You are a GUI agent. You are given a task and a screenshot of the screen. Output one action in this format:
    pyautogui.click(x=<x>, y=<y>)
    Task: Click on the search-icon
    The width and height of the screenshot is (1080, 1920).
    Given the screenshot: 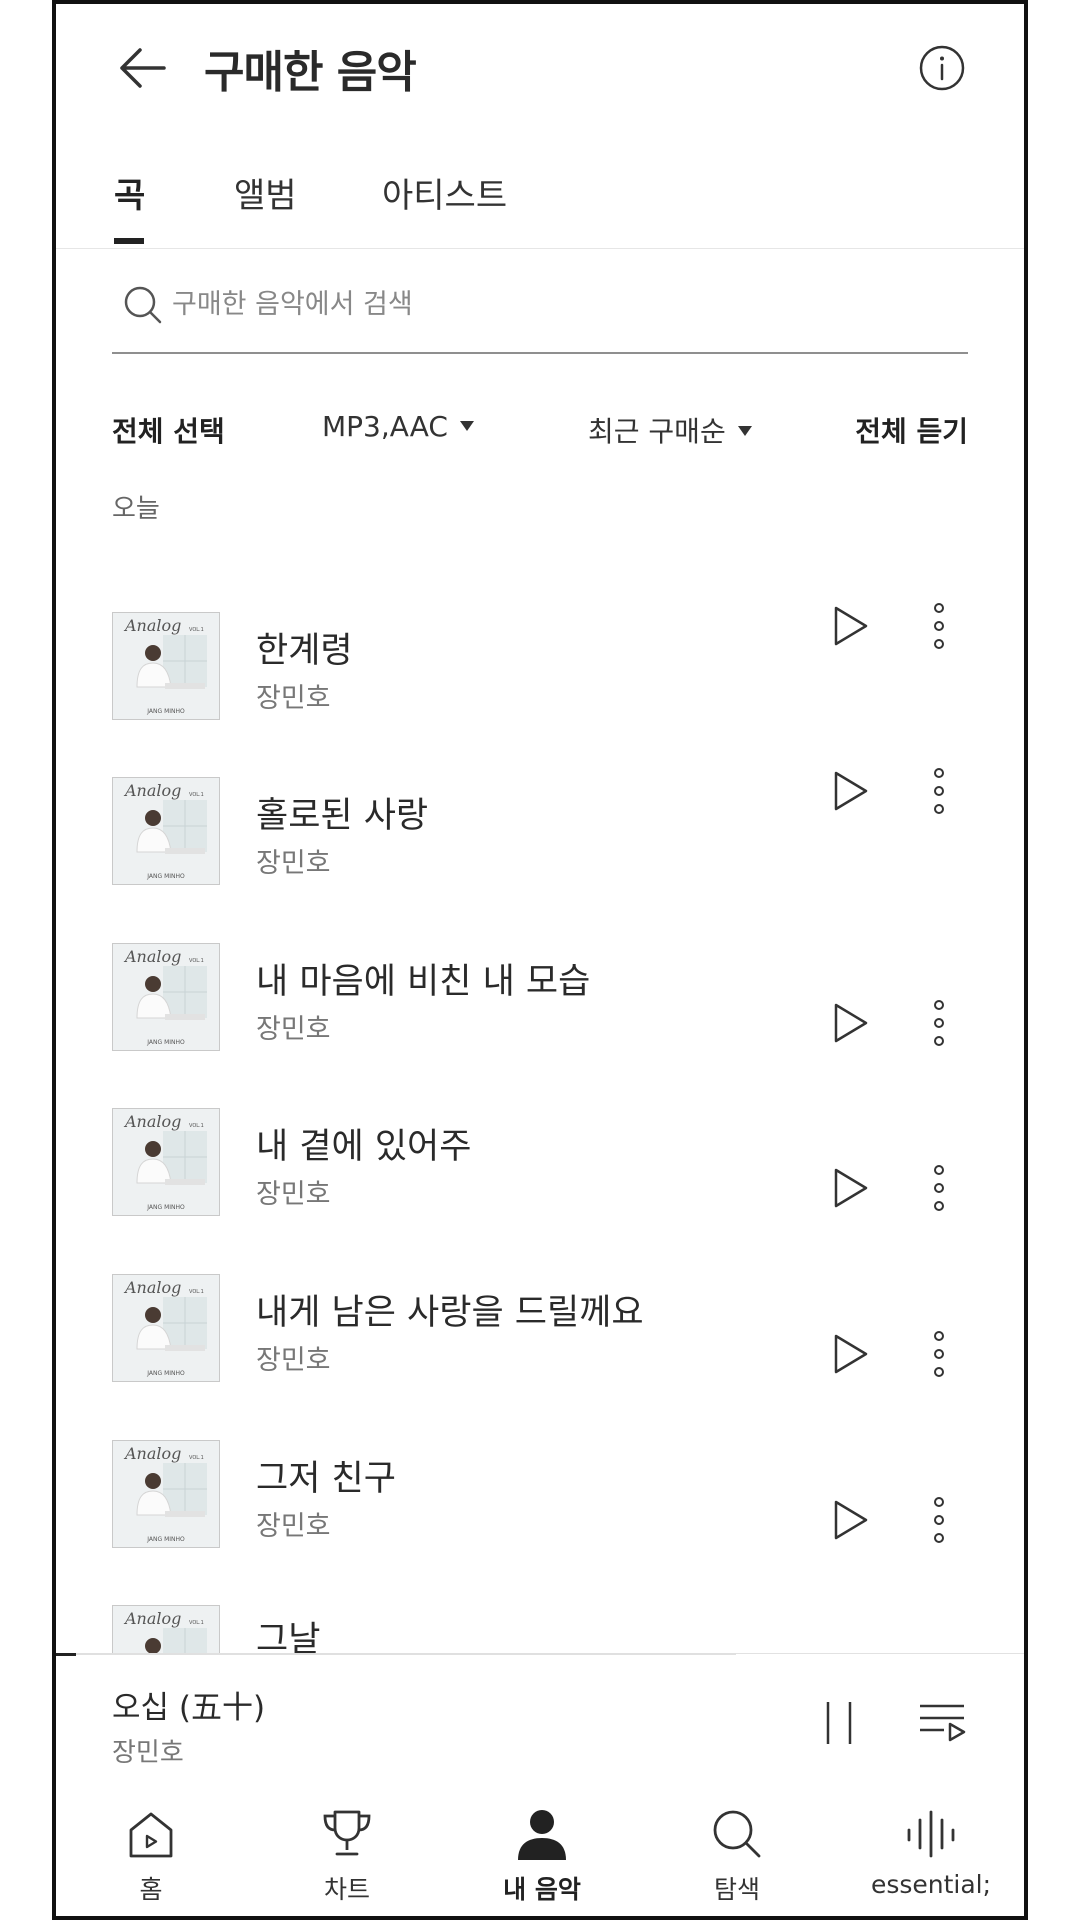 What is the action you would take?
    pyautogui.click(x=737, y=1834)
    